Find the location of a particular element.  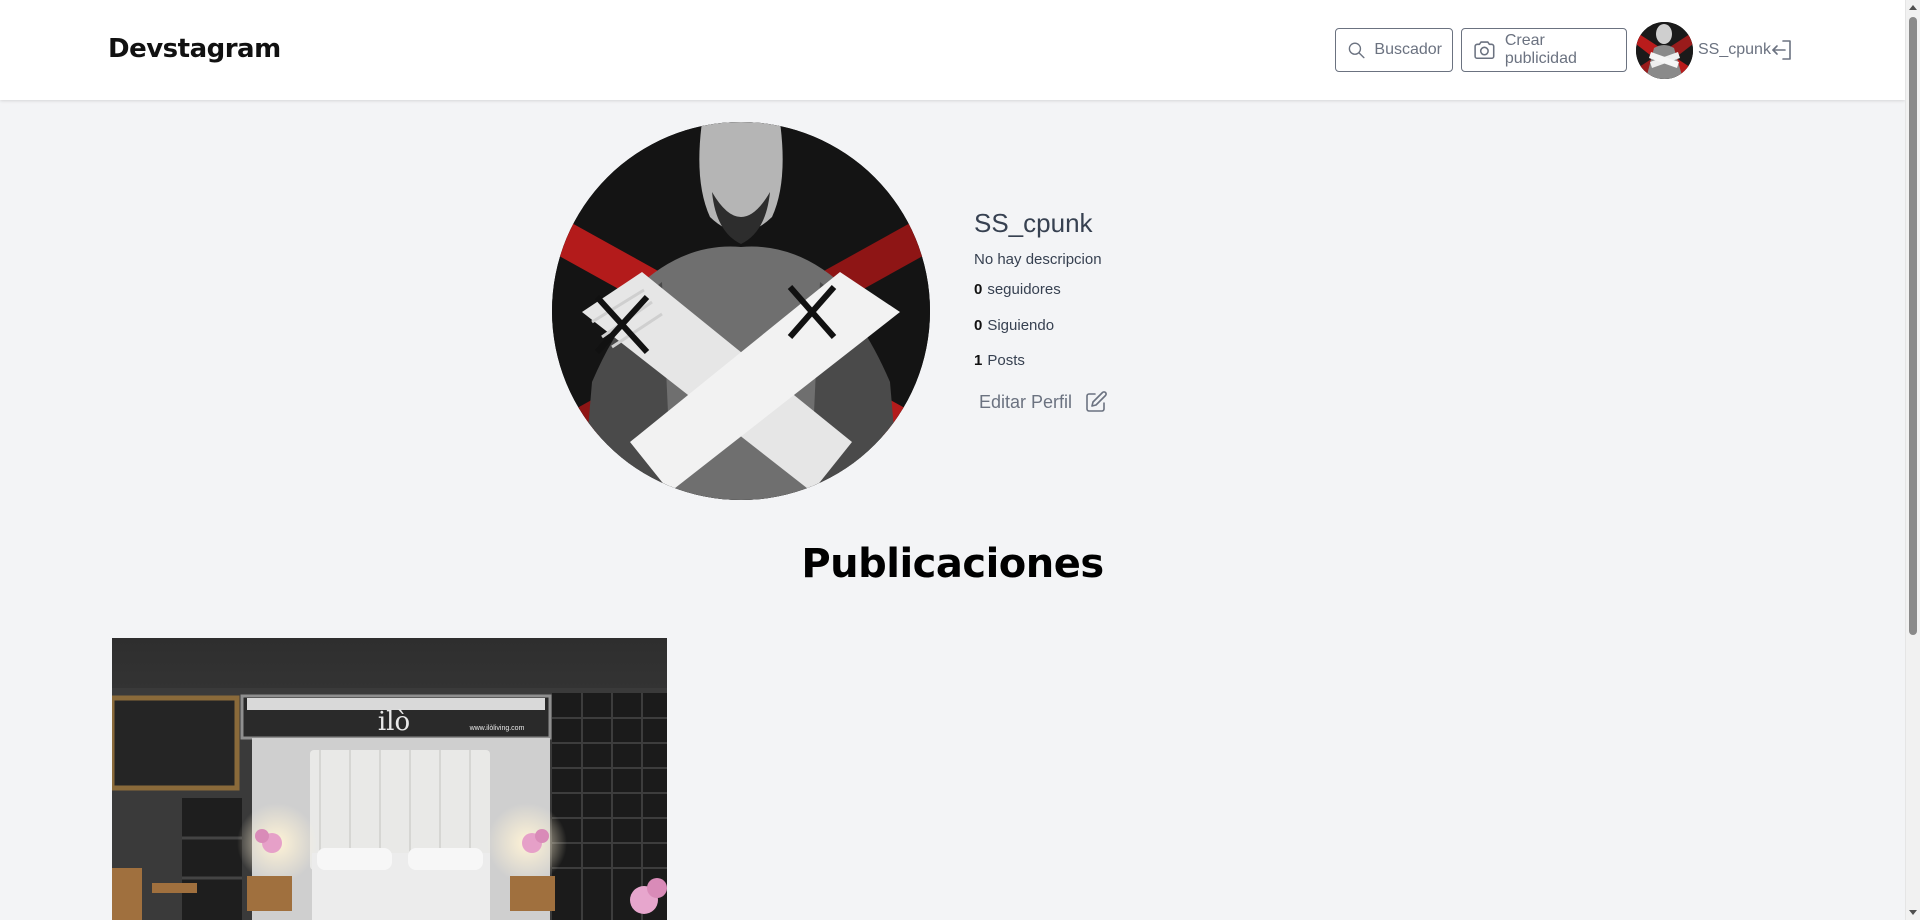

following-label: Siguiendo is located at coordinates (1021, 325).